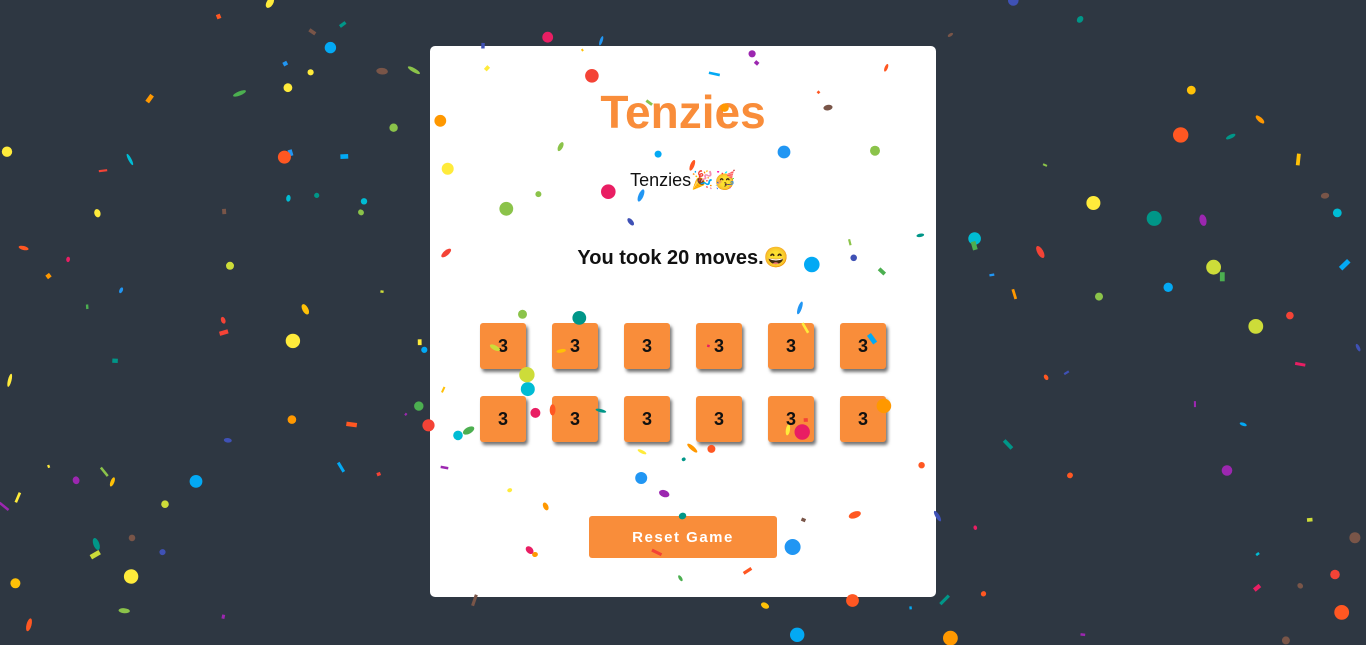 This screenshot has height=645, width=1366. What do you see at coordinates (647, 419) in the screenshot?
I see `die-9: 3` at bounding box center [647, 419].